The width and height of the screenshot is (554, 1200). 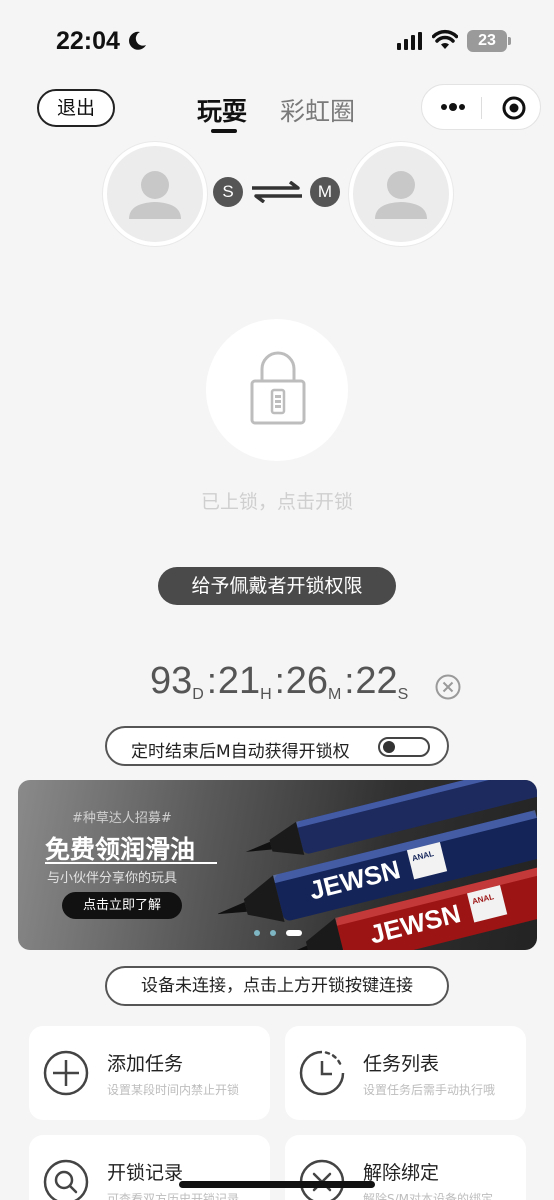 I want to click on card-title: 添加任务, so click(x=145, y=1064).